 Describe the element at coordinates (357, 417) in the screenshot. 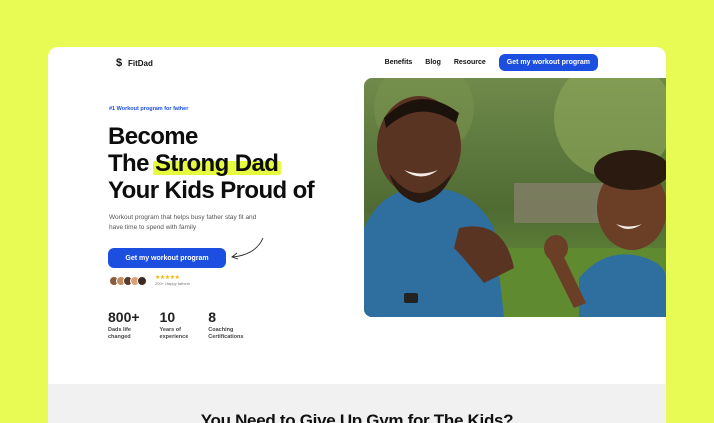

I see `section-2-title: You Need to Give Up Gym for The Kids?` at that location.